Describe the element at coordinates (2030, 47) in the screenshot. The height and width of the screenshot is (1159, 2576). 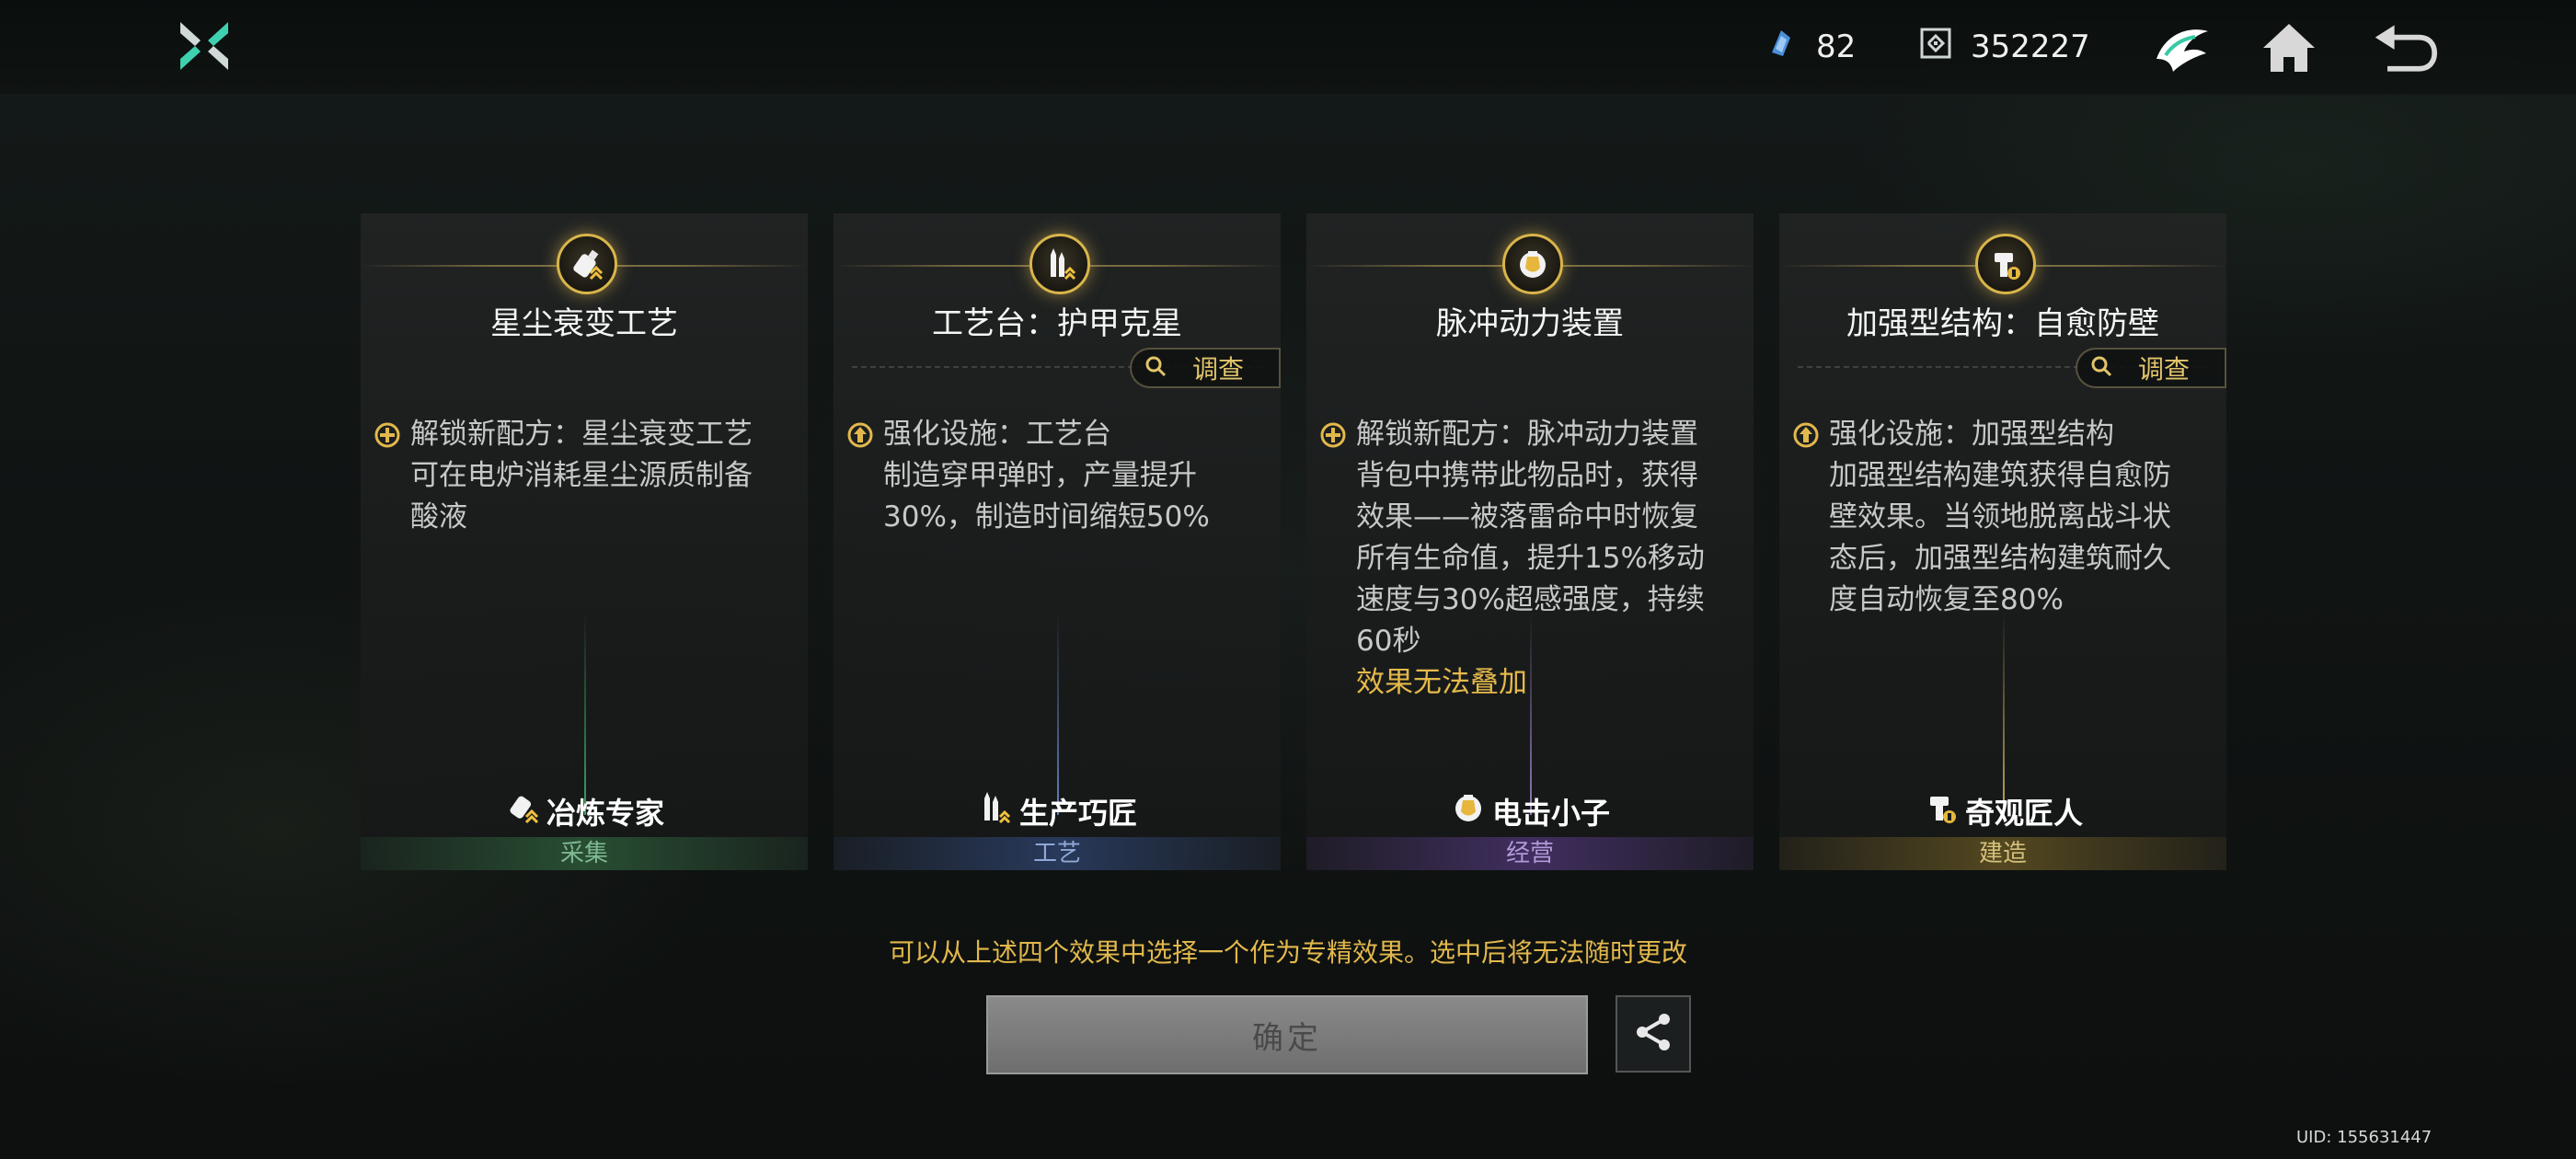
I see `currency-chip-value: 352227` at that location.